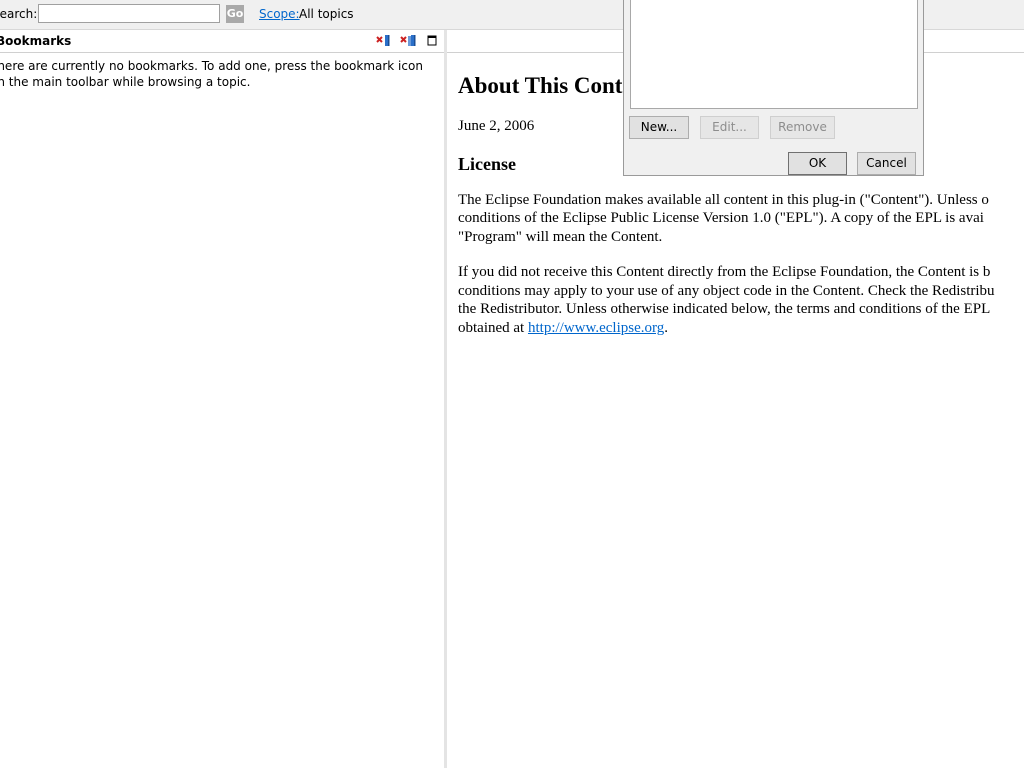 This screenshot has width=1024, height=768. I want to click on maximize-icon, so click(433, 41).